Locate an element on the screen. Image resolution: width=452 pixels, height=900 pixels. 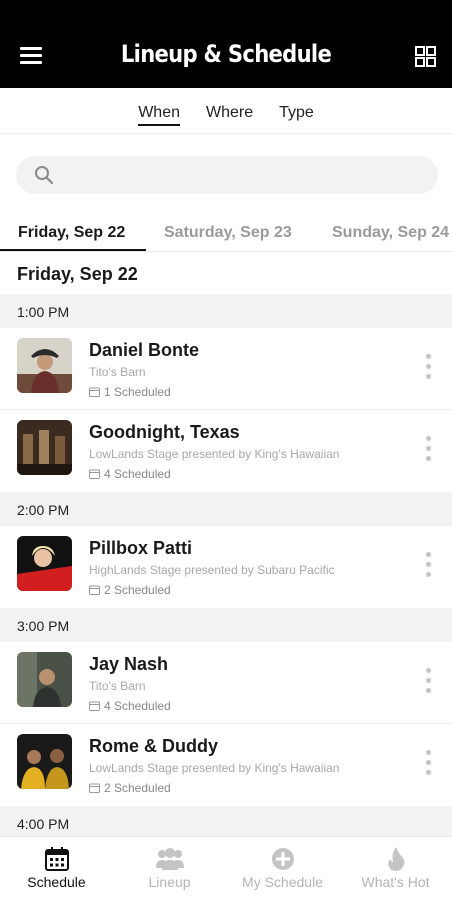
bottom-navigation: Schedule Lineup My Schedule What's Hot is located at coordinates (226, 868).